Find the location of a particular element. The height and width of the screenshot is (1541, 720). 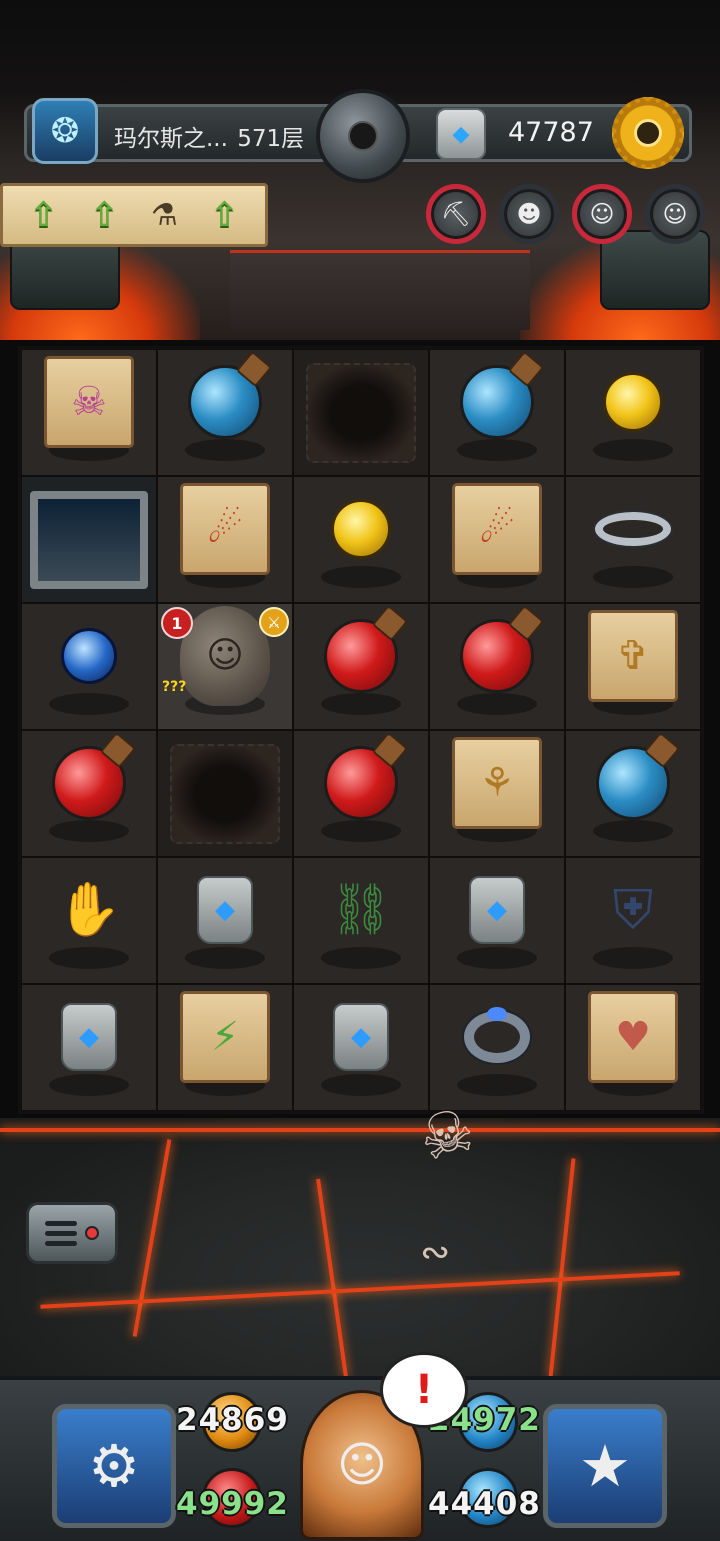

lightning-scroll-icon: ⚡ is located at coordinates (225, 1036).